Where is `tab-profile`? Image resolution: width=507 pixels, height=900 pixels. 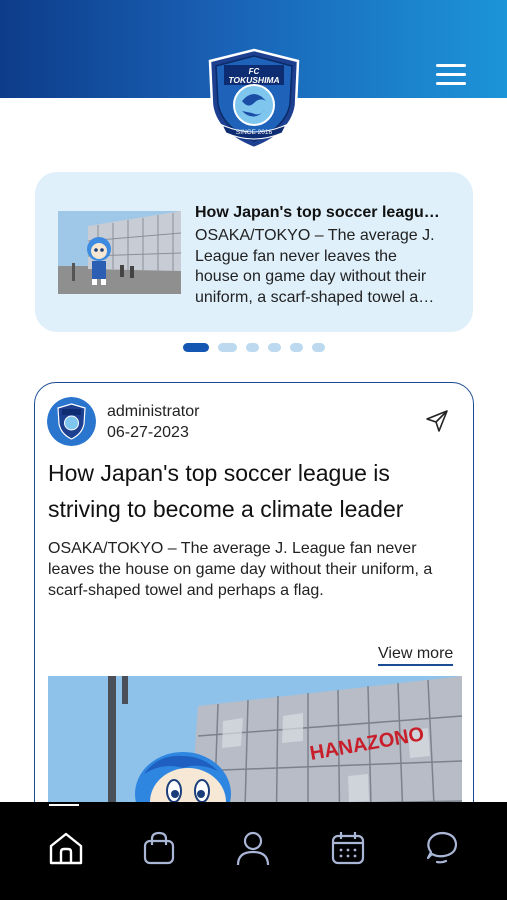
tab-profile is located at coordinates (253, 848).